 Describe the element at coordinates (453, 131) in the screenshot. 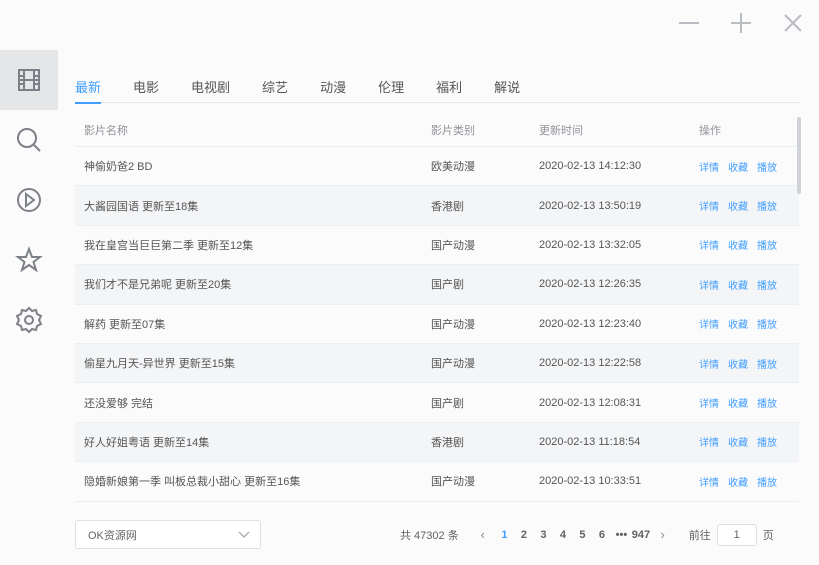

I see `header-type: 影片类别` at that location.